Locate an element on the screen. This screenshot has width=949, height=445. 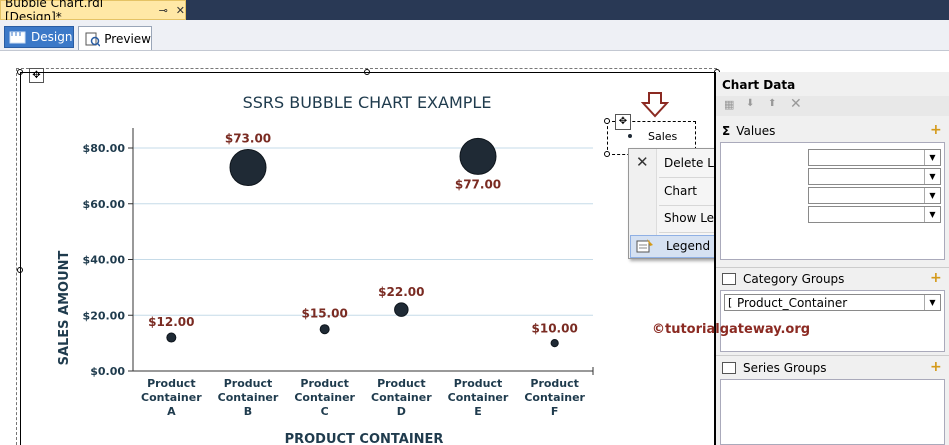
values-label: Values is located at coordinates (756, 131).